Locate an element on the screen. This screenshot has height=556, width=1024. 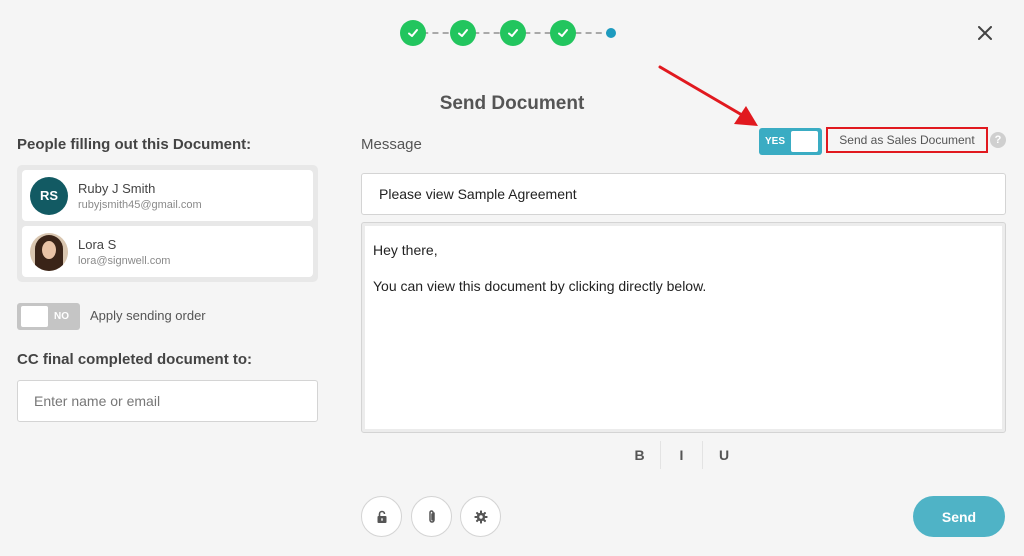
italic-button: I is located at coordinates (682, 455).